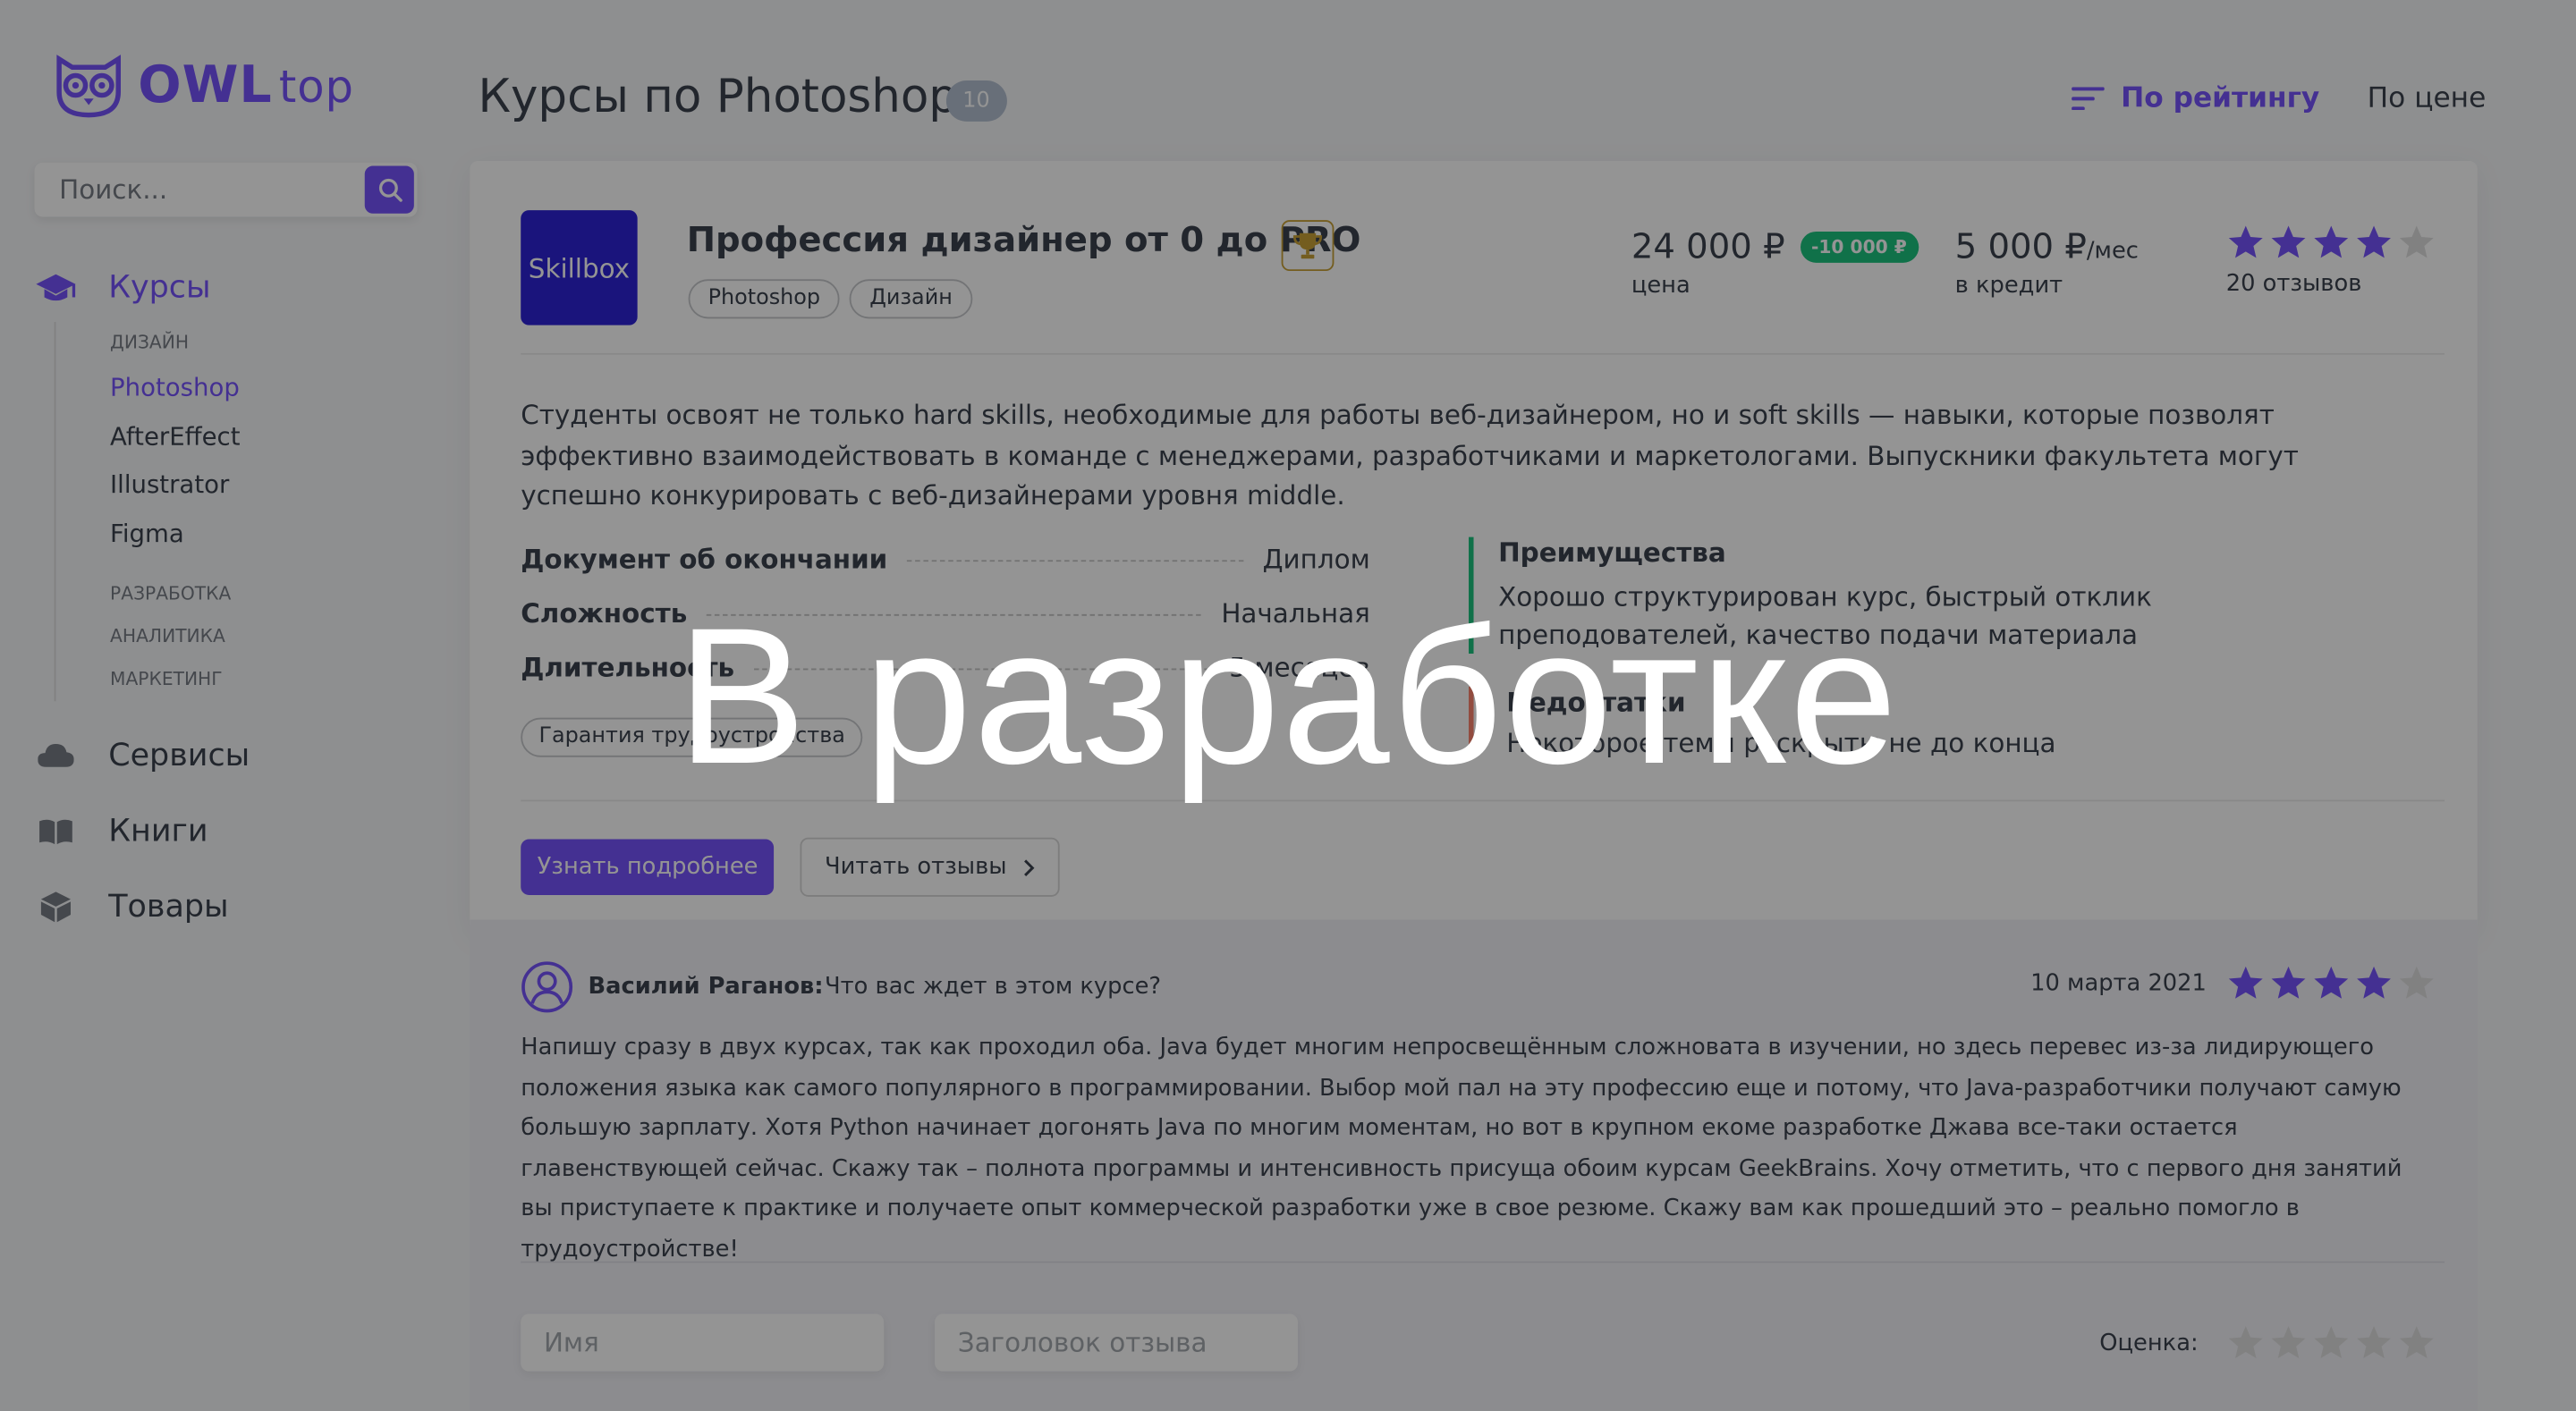 This screenshot has height=1411, width=2576. Describe the element at coordinates (1023, 240) in the screenshot. I see `course-title: Профессия дизайнер от 0 до PRO` at that location.